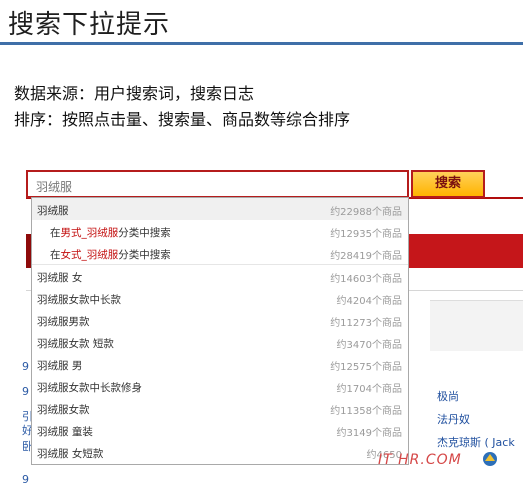 The width and height of the screenshot is (523, 489). Describe the element at coordinates (89, 255) in the screenshot. I see `category-name: 女式_羽绒服` at that location.